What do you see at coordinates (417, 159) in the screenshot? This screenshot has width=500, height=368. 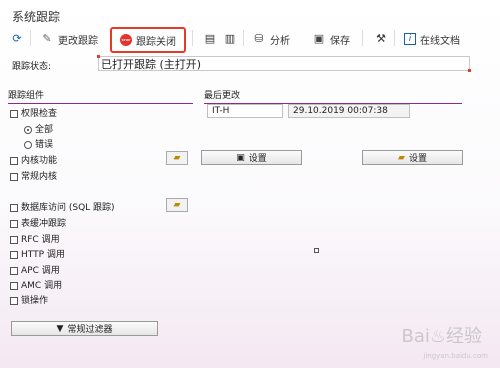 I see `settings-label-2: 设置` at bounding box center [417, 159].